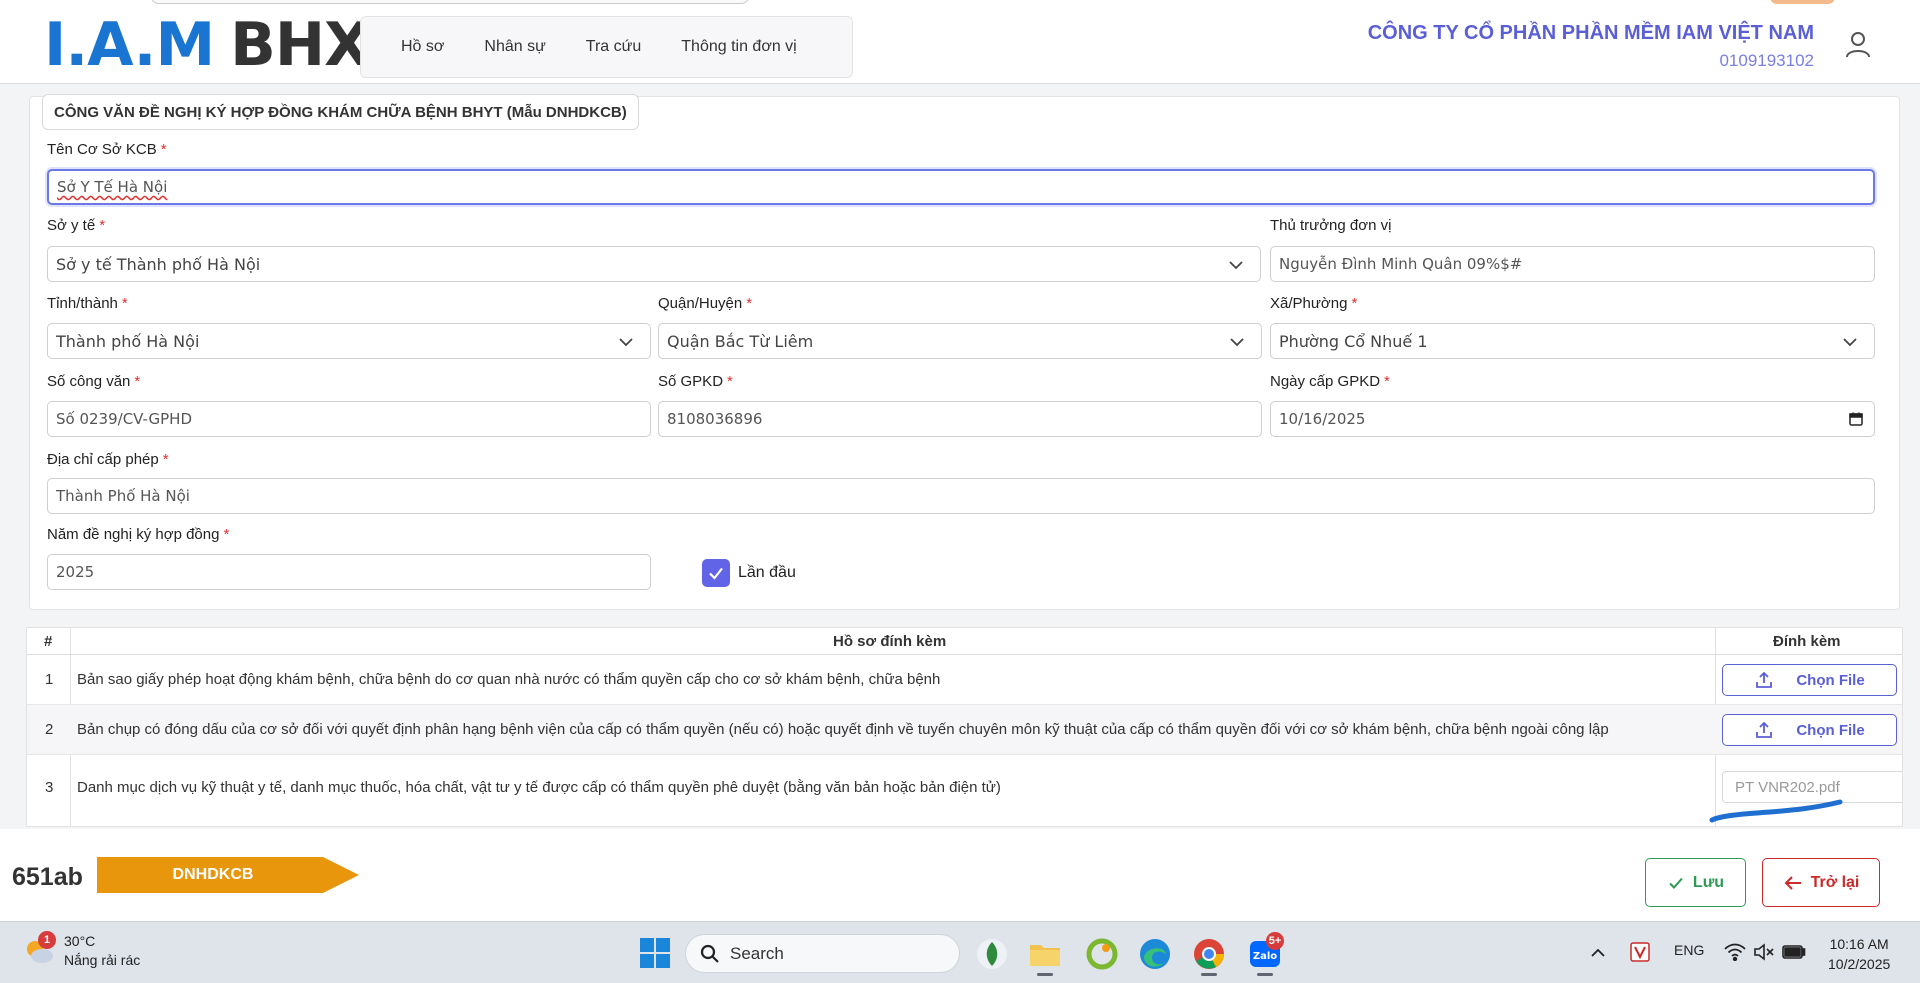 This screenshot has width=1920, height=983. Describe the element at coordinates (655, 953) in the screenshot. I see `windows-start-icon` at that location.